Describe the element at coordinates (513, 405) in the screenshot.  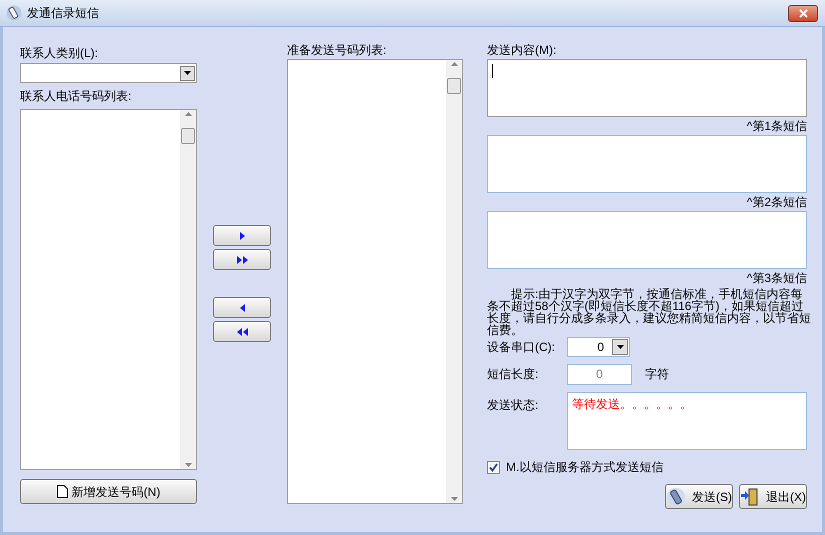
I see `status-label: 发送状态:` at that location.